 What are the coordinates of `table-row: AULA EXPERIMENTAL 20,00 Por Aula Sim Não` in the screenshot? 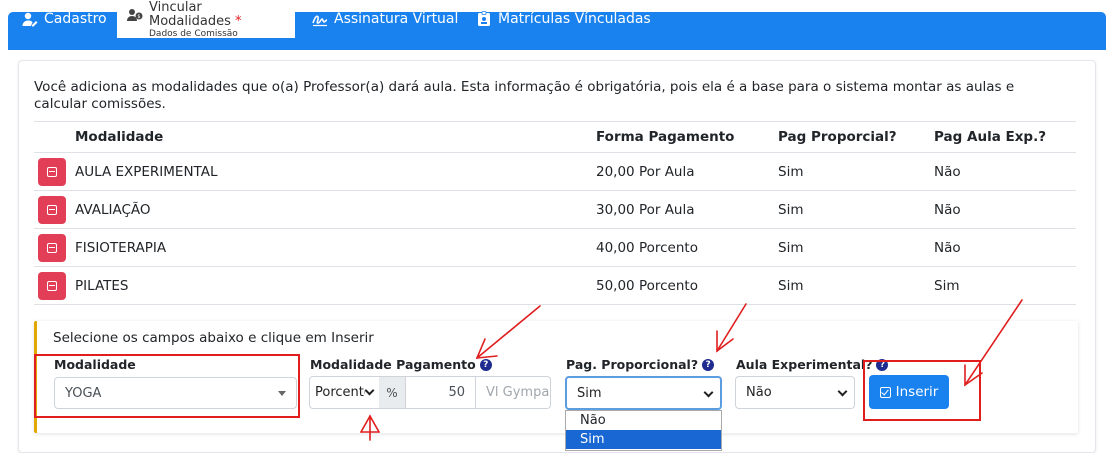 It's located at (555, 171).